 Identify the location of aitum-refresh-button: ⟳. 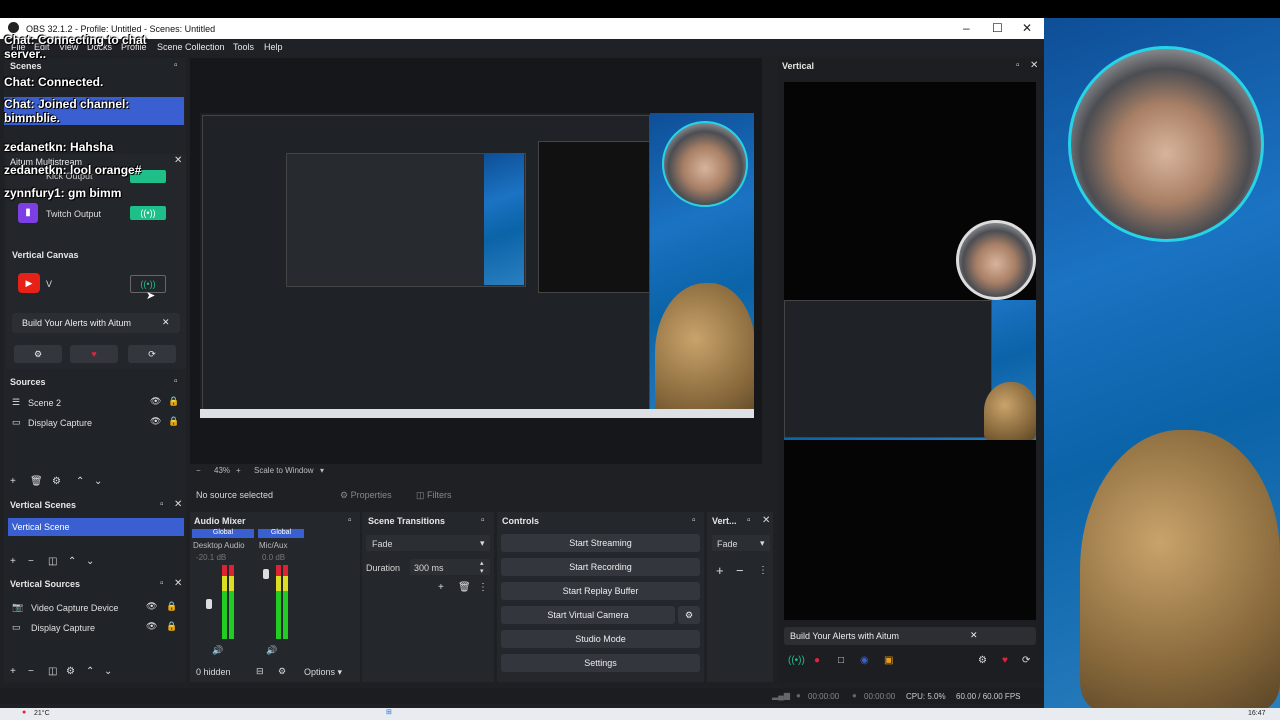
(152, 354).